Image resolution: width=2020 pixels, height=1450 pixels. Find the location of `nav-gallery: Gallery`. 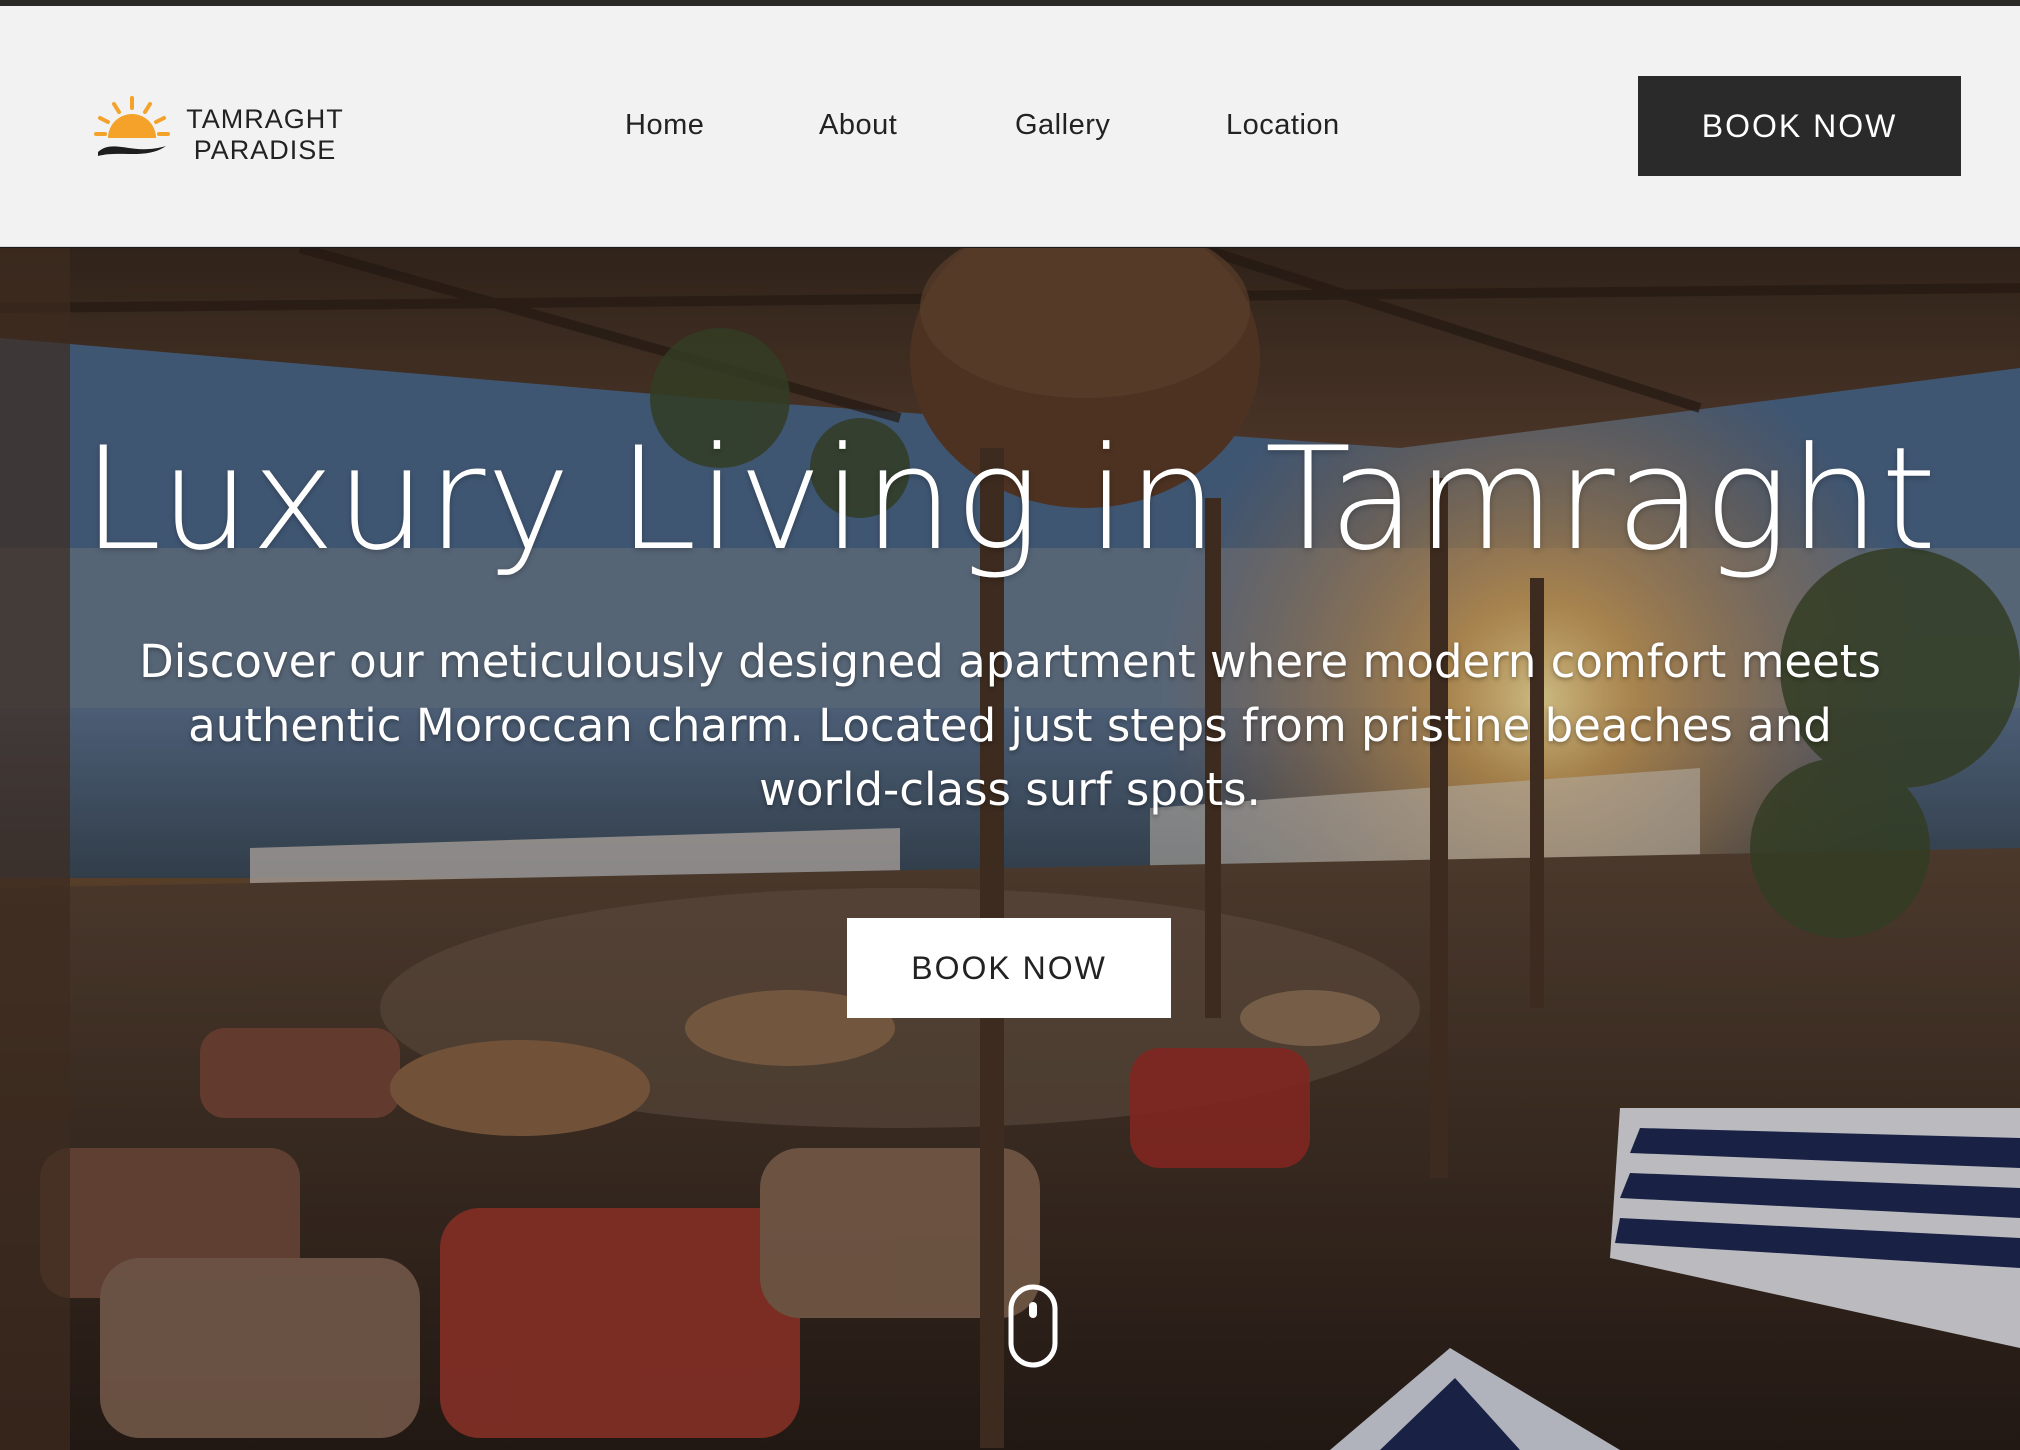

nav-gallery: Gallery is located at coordinates (1062, 125).